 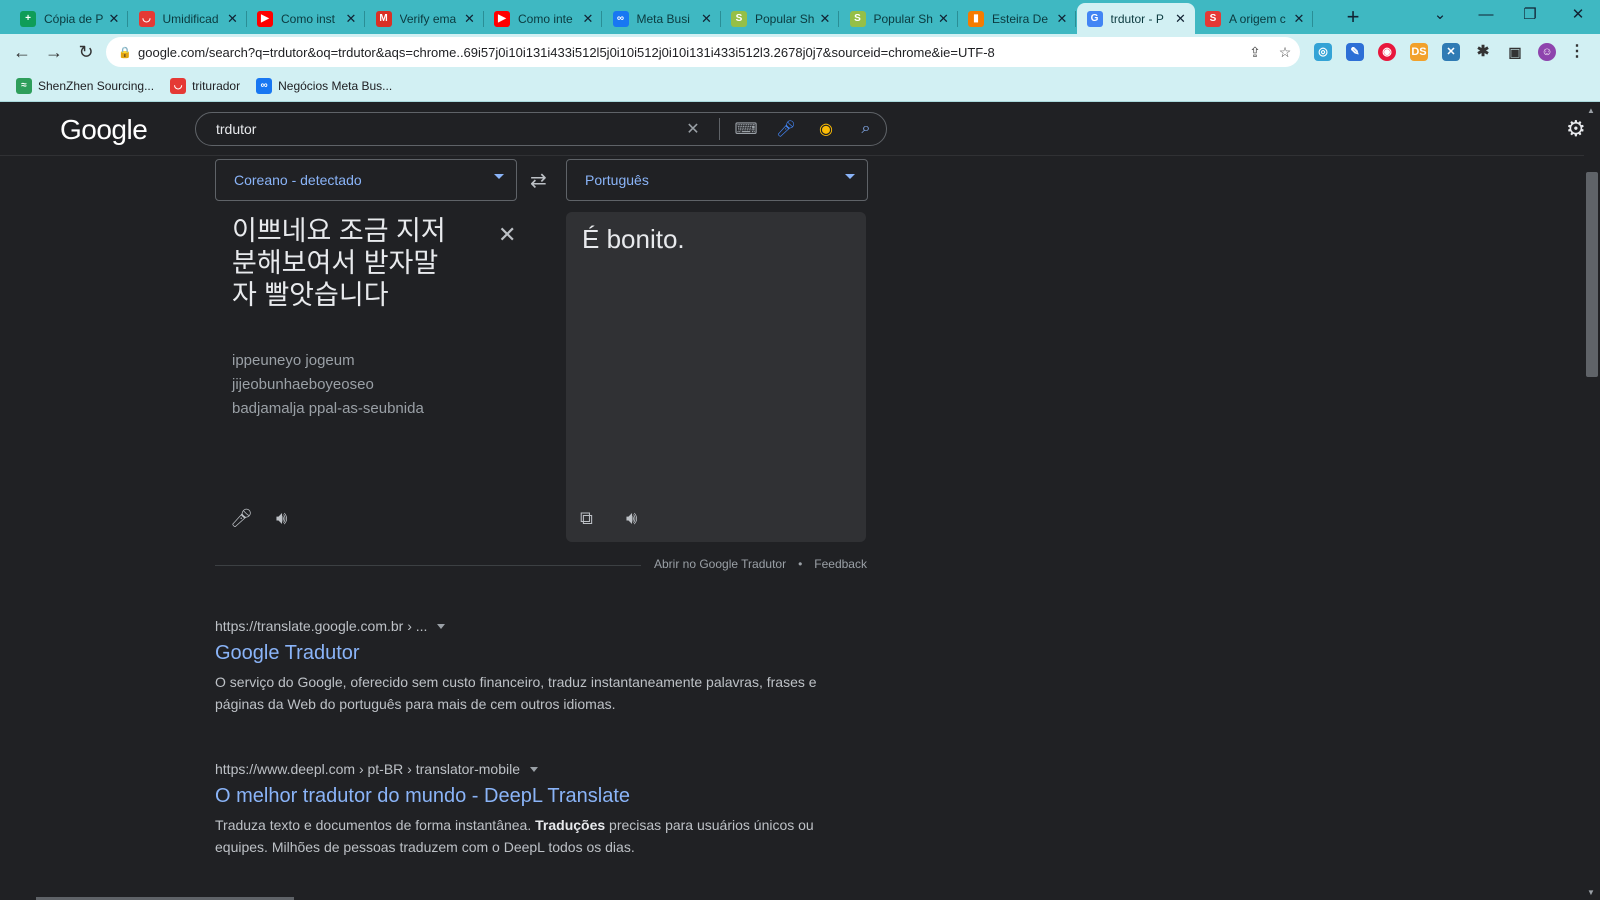 What do you see at coordinates (86, 52) in the screenshot?
I see `reload-button: ↻` at bounding box center [86, 52].